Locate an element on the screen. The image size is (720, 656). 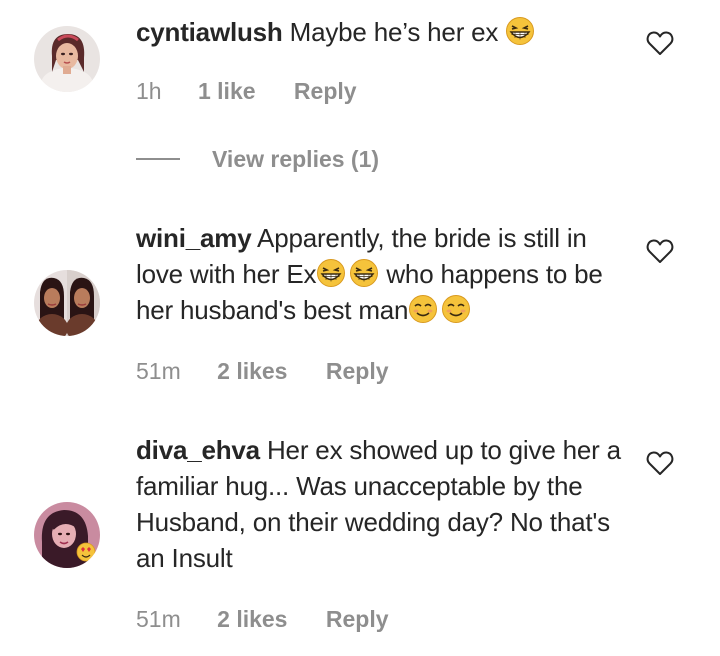
comment-username: wini_amy is located at coordinates (194, 238).